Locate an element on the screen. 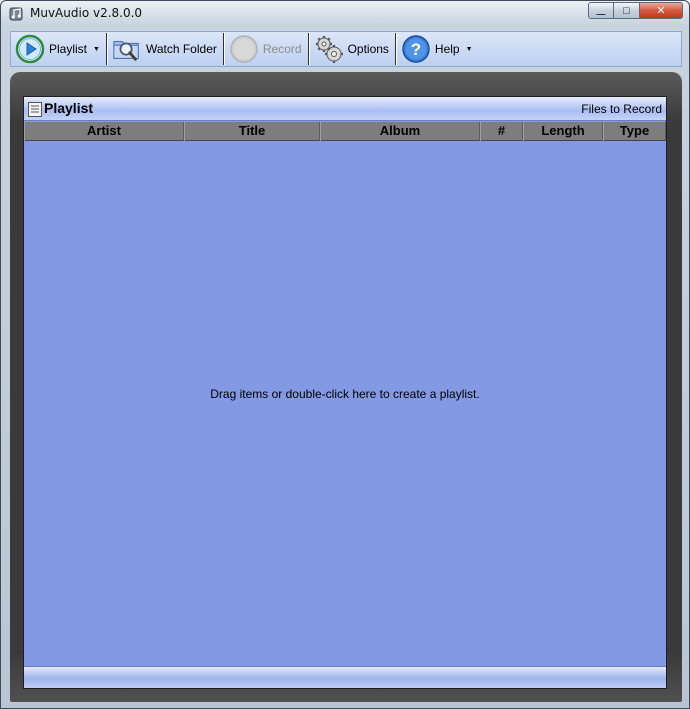  record-button: Record is located at coordinates (266, 49).